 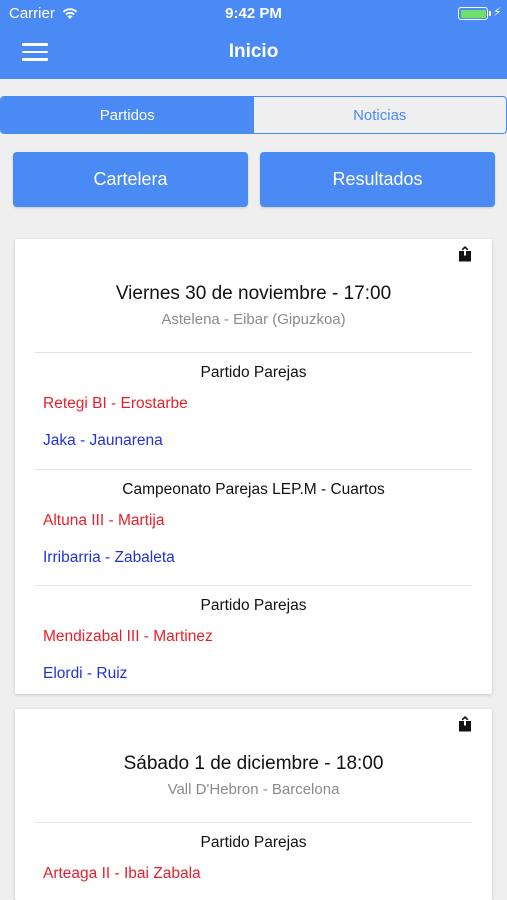 I want to click on team-red: Altuna III - Martija, so click(x=103, y=521).